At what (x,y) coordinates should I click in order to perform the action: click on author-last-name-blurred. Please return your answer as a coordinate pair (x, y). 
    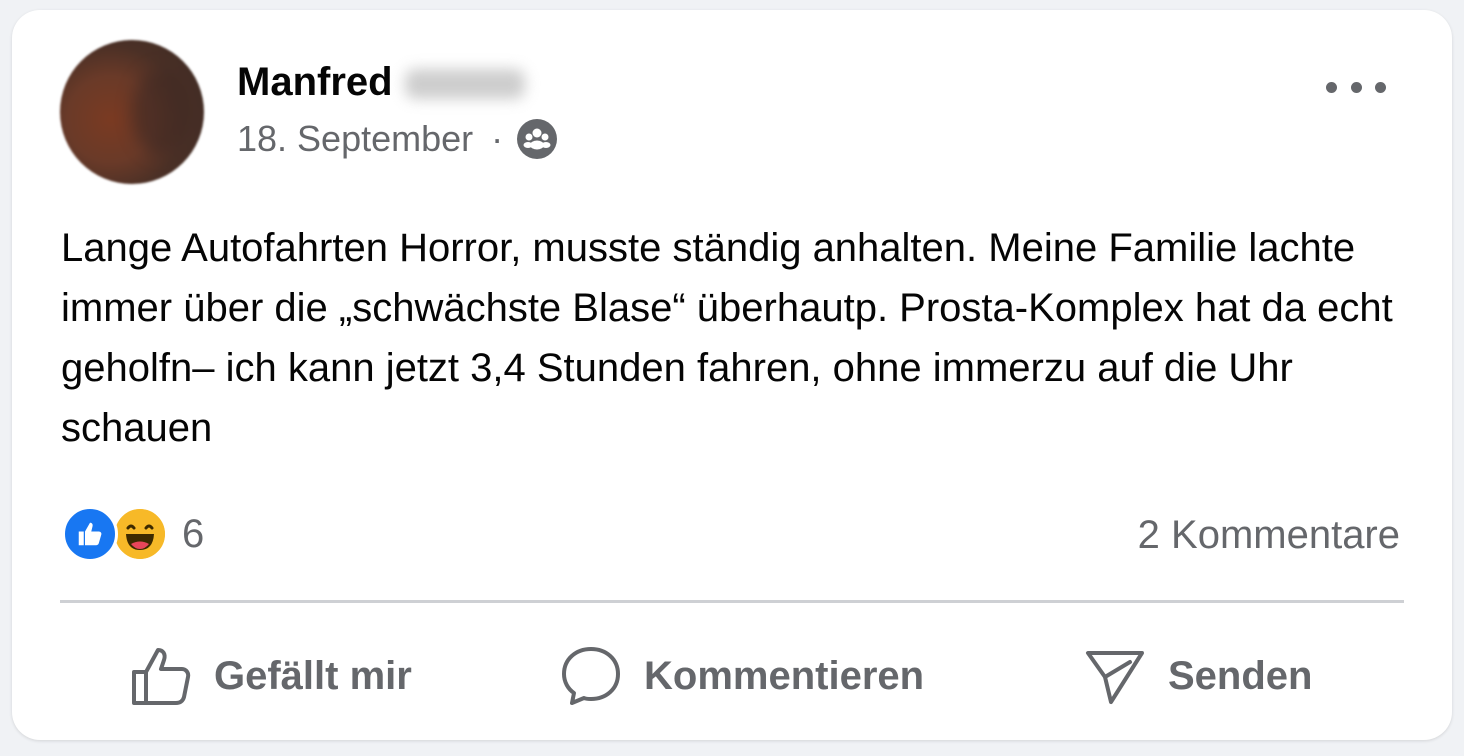
    Looking at the image, I should click on (464, 84).